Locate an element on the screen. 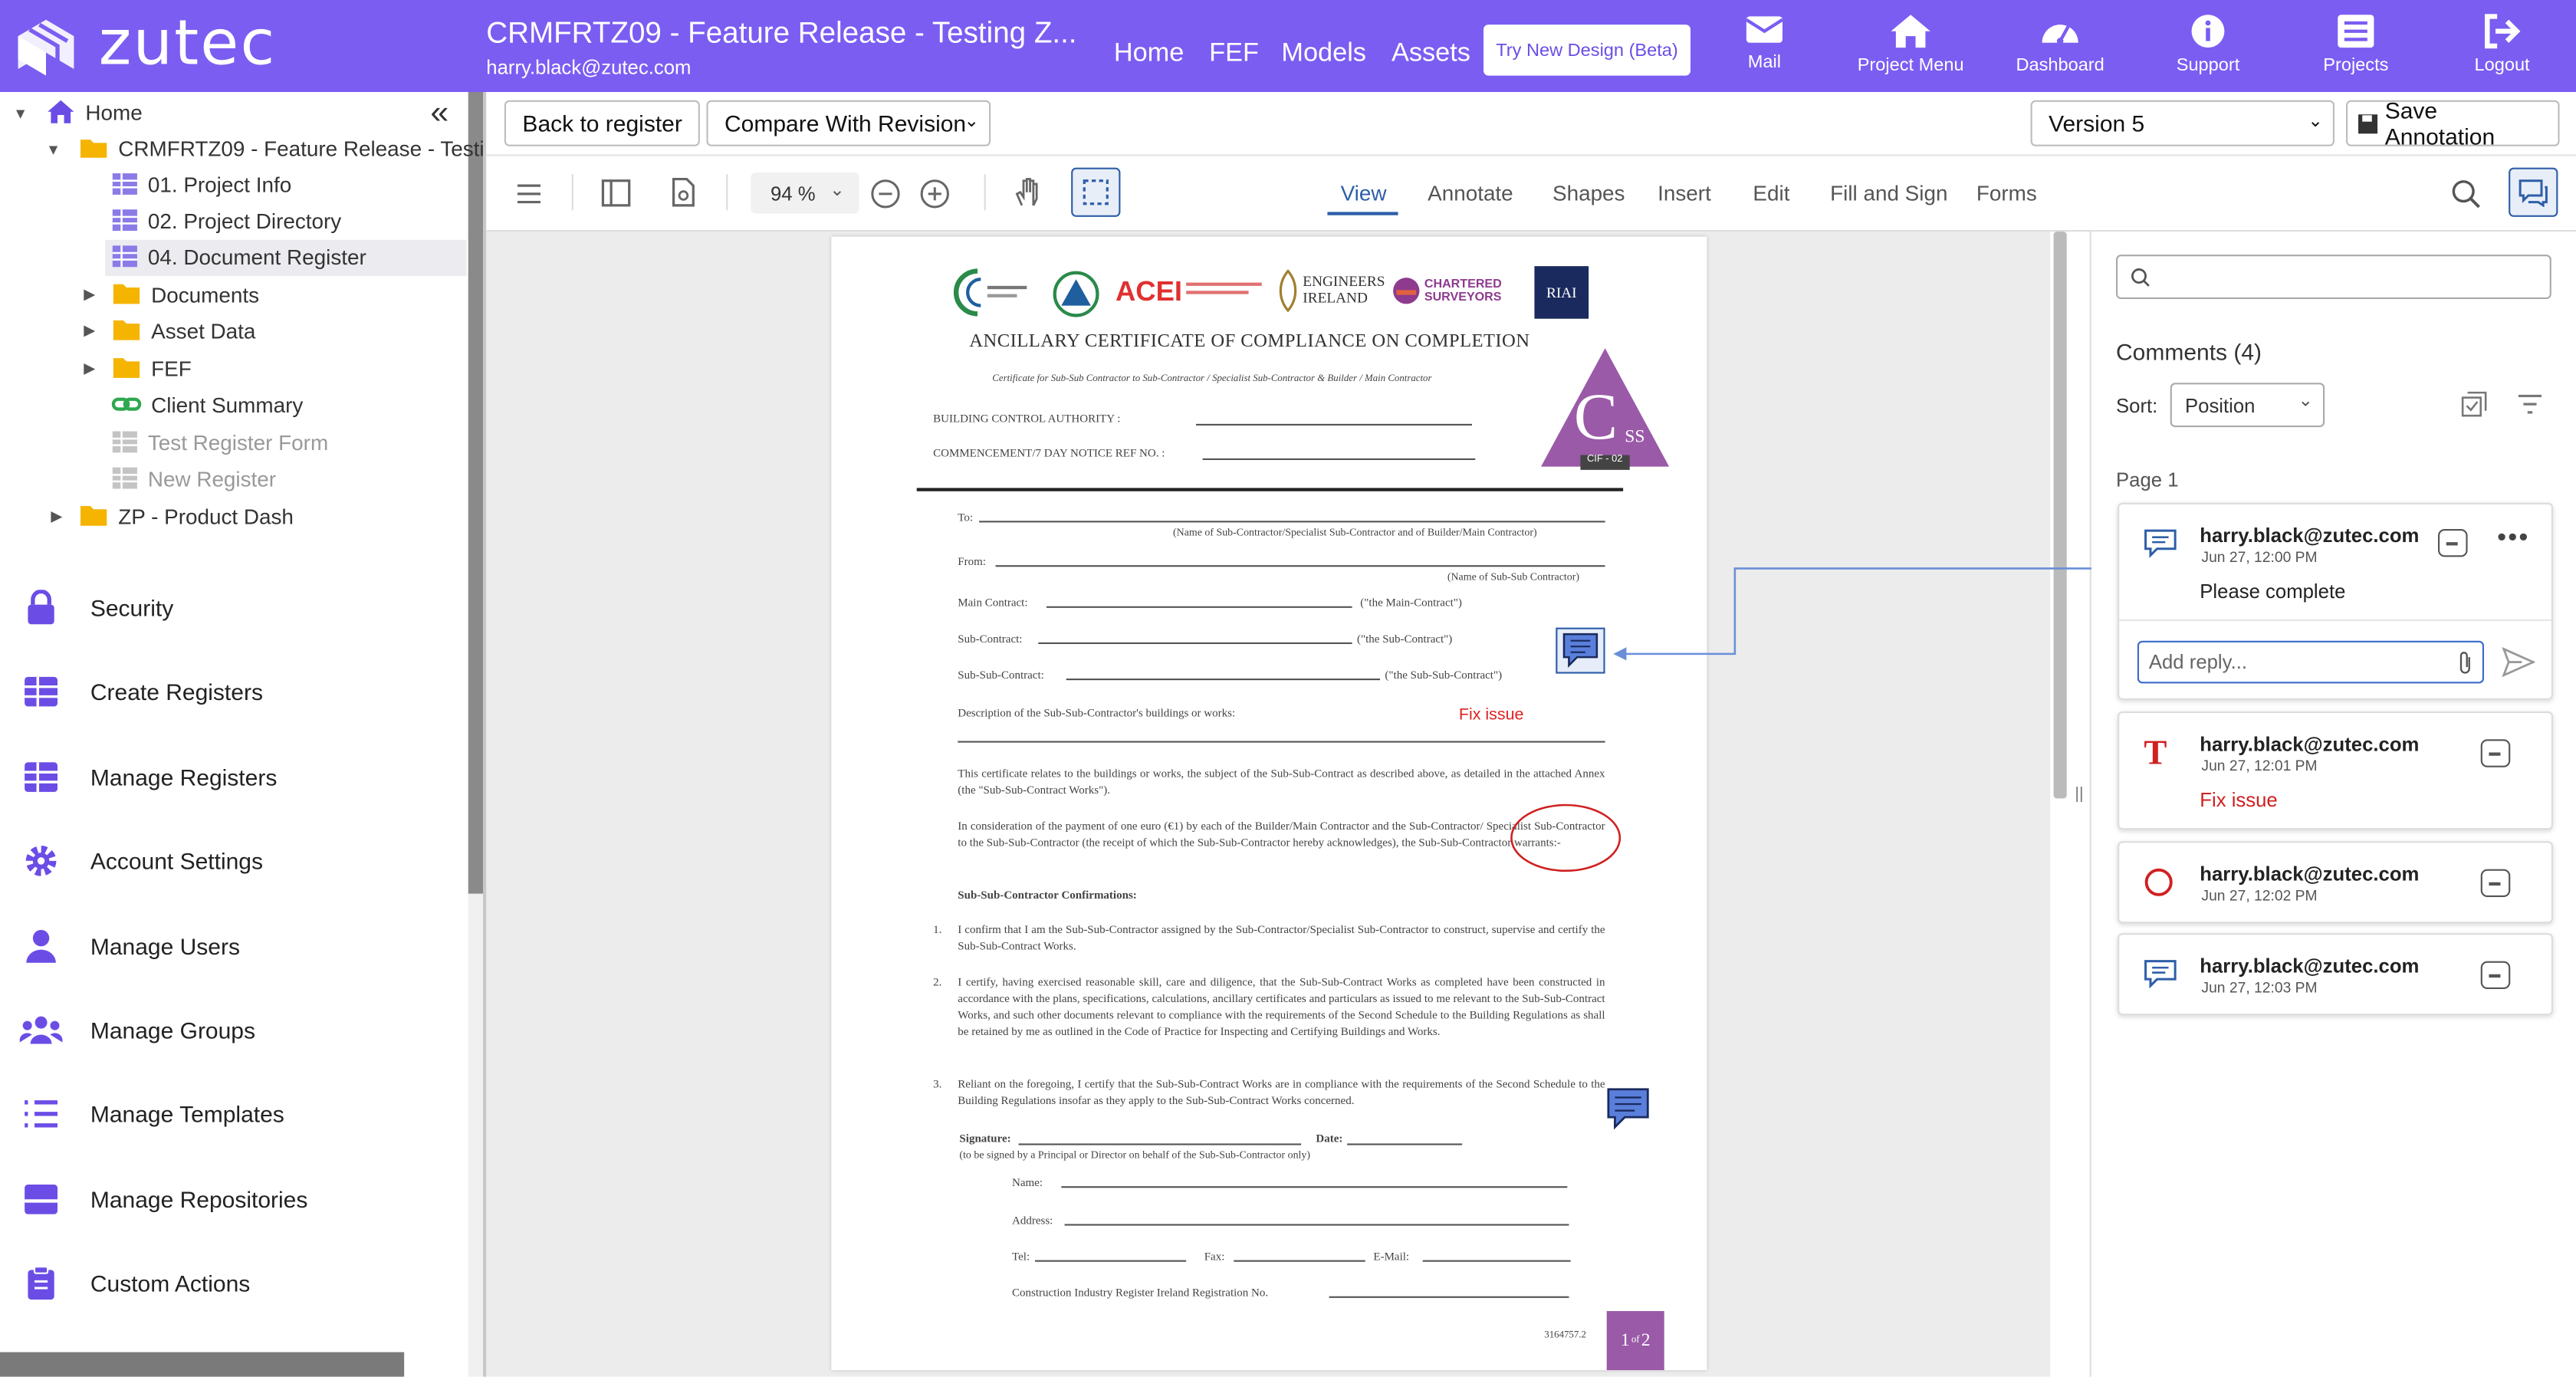  pan-hand-icon is located at coordinates (1028, 192).